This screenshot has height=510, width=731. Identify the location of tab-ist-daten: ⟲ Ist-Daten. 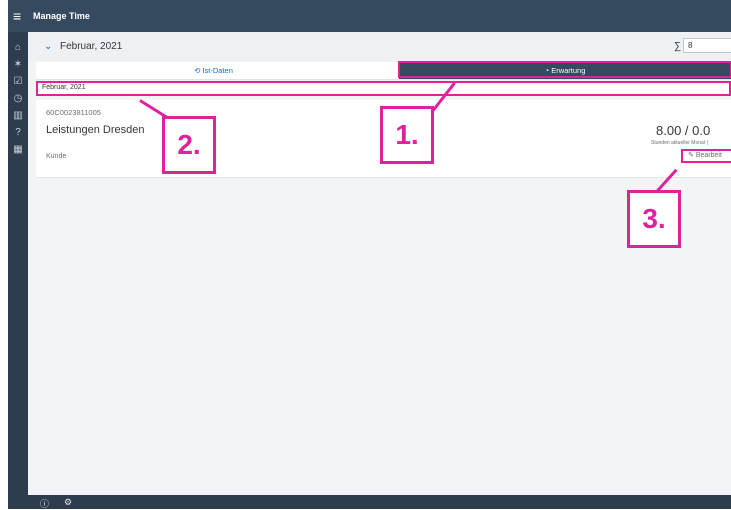
(213, 70).